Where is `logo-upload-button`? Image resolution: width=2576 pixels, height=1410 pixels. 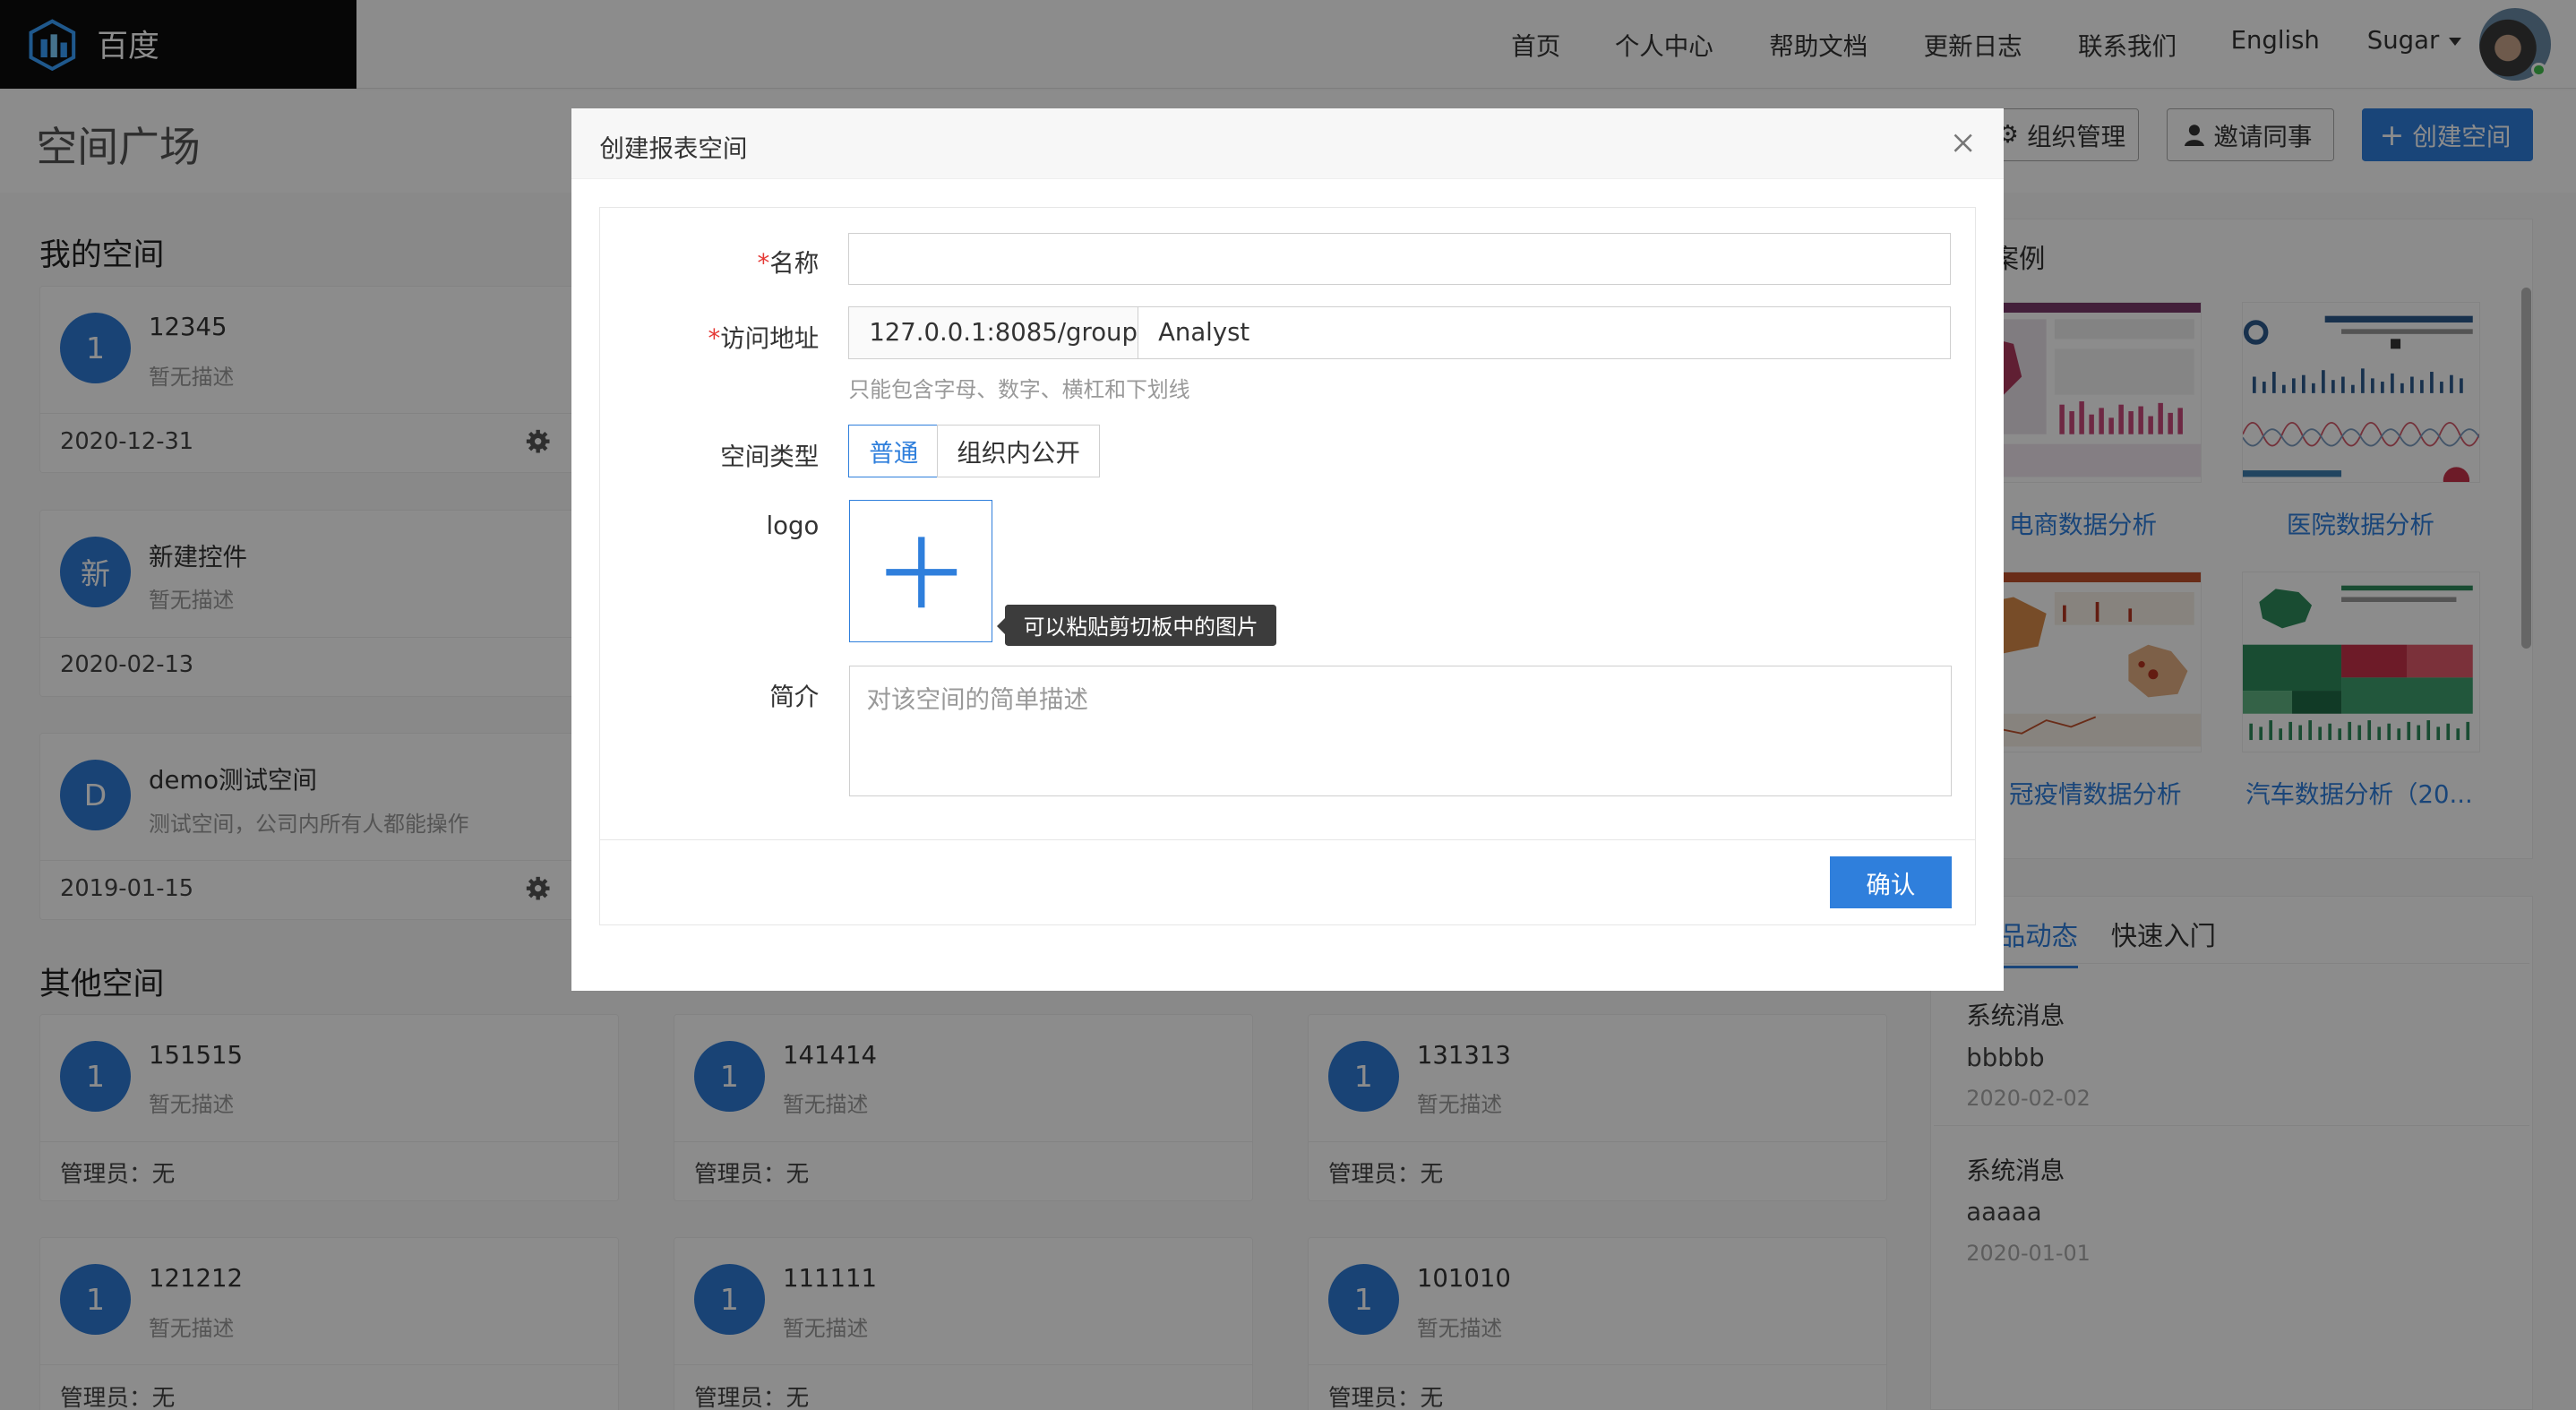 logo-upload-button is located at coordinates (920, 571).